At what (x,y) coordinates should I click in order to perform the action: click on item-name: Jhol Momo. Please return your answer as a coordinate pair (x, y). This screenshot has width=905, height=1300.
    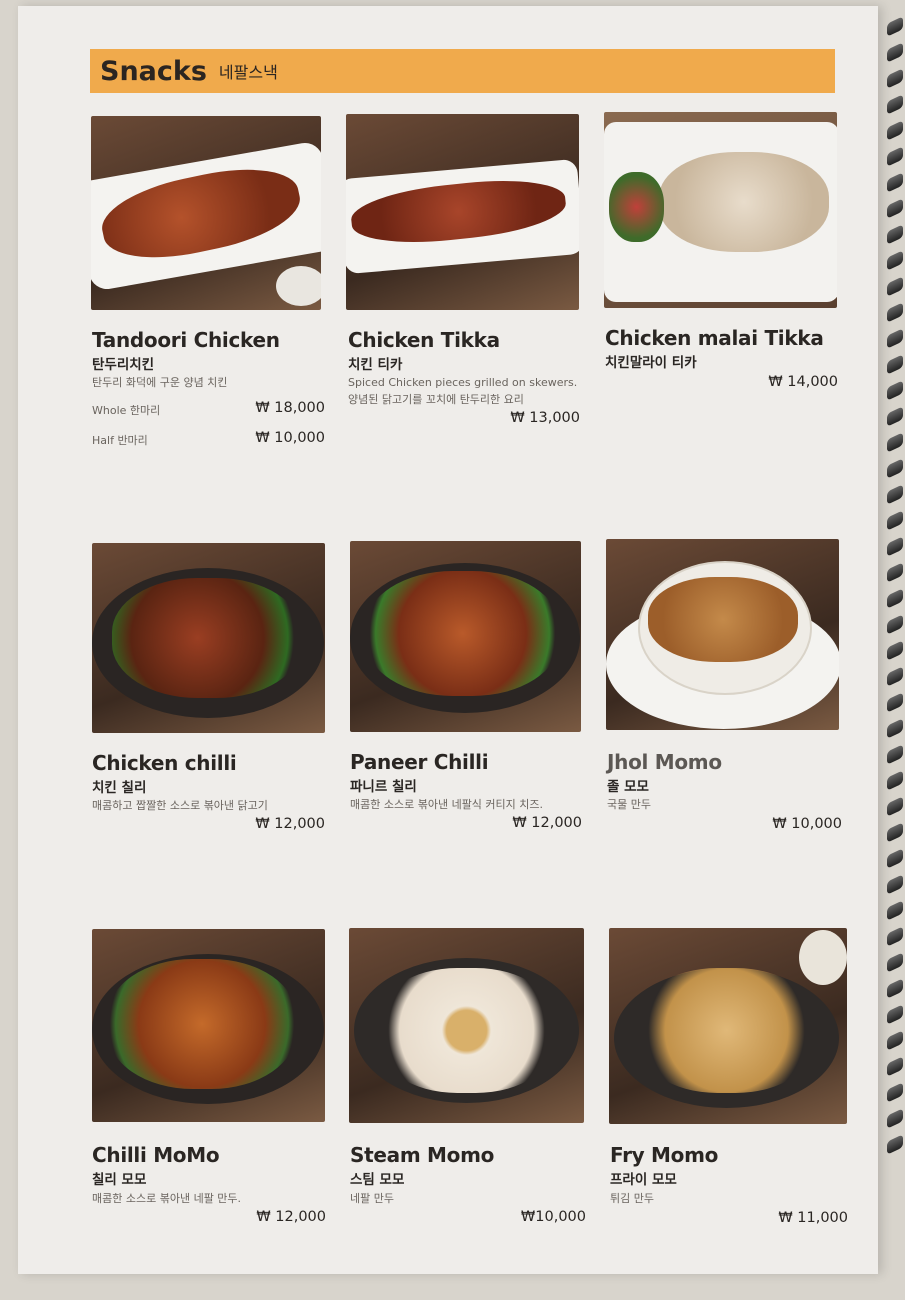
    Looking at the image, I should click on (664, 762).